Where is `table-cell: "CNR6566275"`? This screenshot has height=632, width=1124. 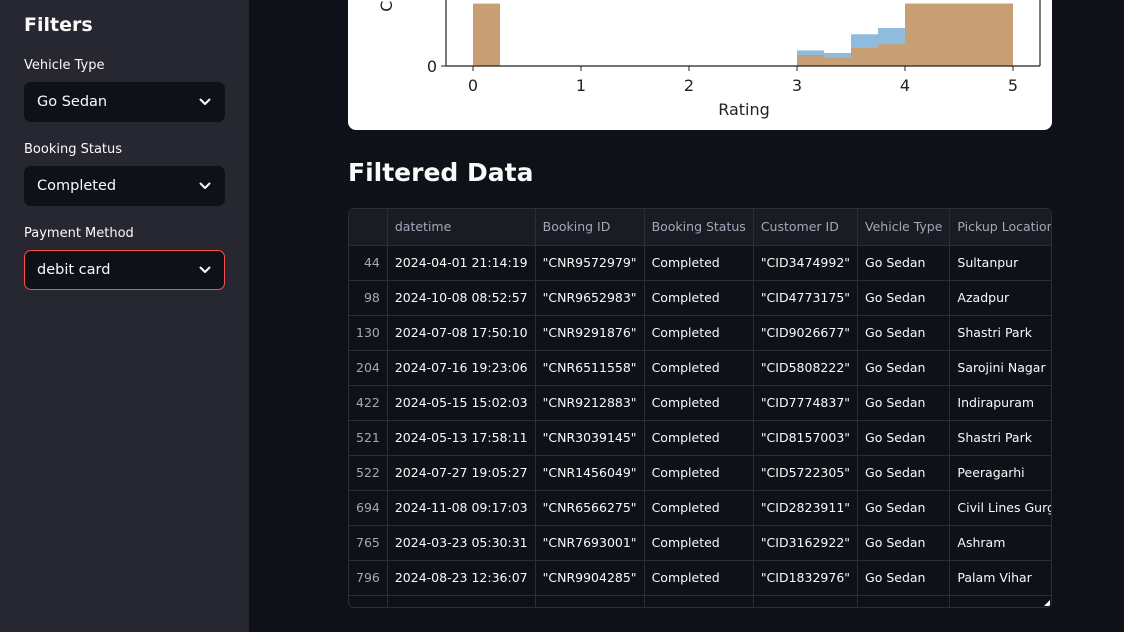
table-cell: "CNR6566275" is located at coordinates (590, 508).